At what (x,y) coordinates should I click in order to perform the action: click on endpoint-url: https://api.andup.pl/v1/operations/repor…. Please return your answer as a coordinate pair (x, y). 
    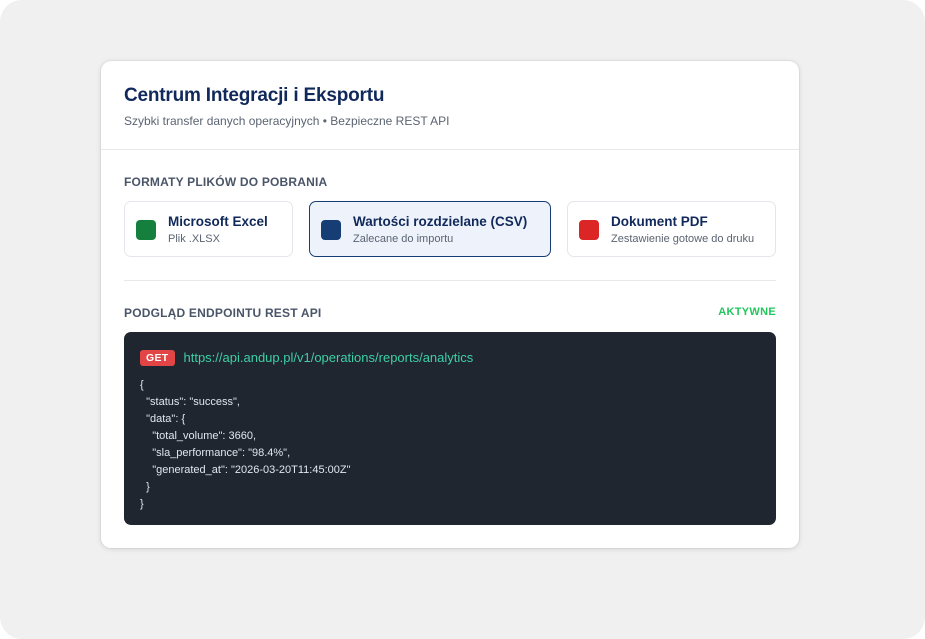
    Looking at the image, I should click on (329, 357).